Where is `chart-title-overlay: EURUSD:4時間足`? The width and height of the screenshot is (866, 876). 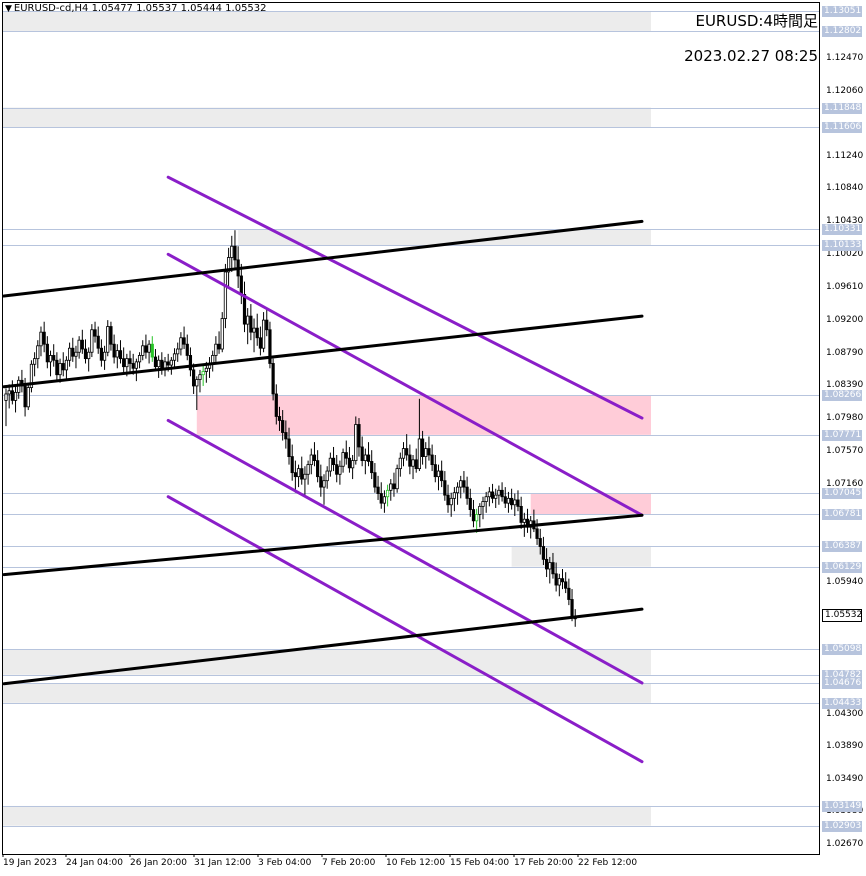 chart-title-overlay: EURUSD:4時間足 is located at coordinates (756, 21).